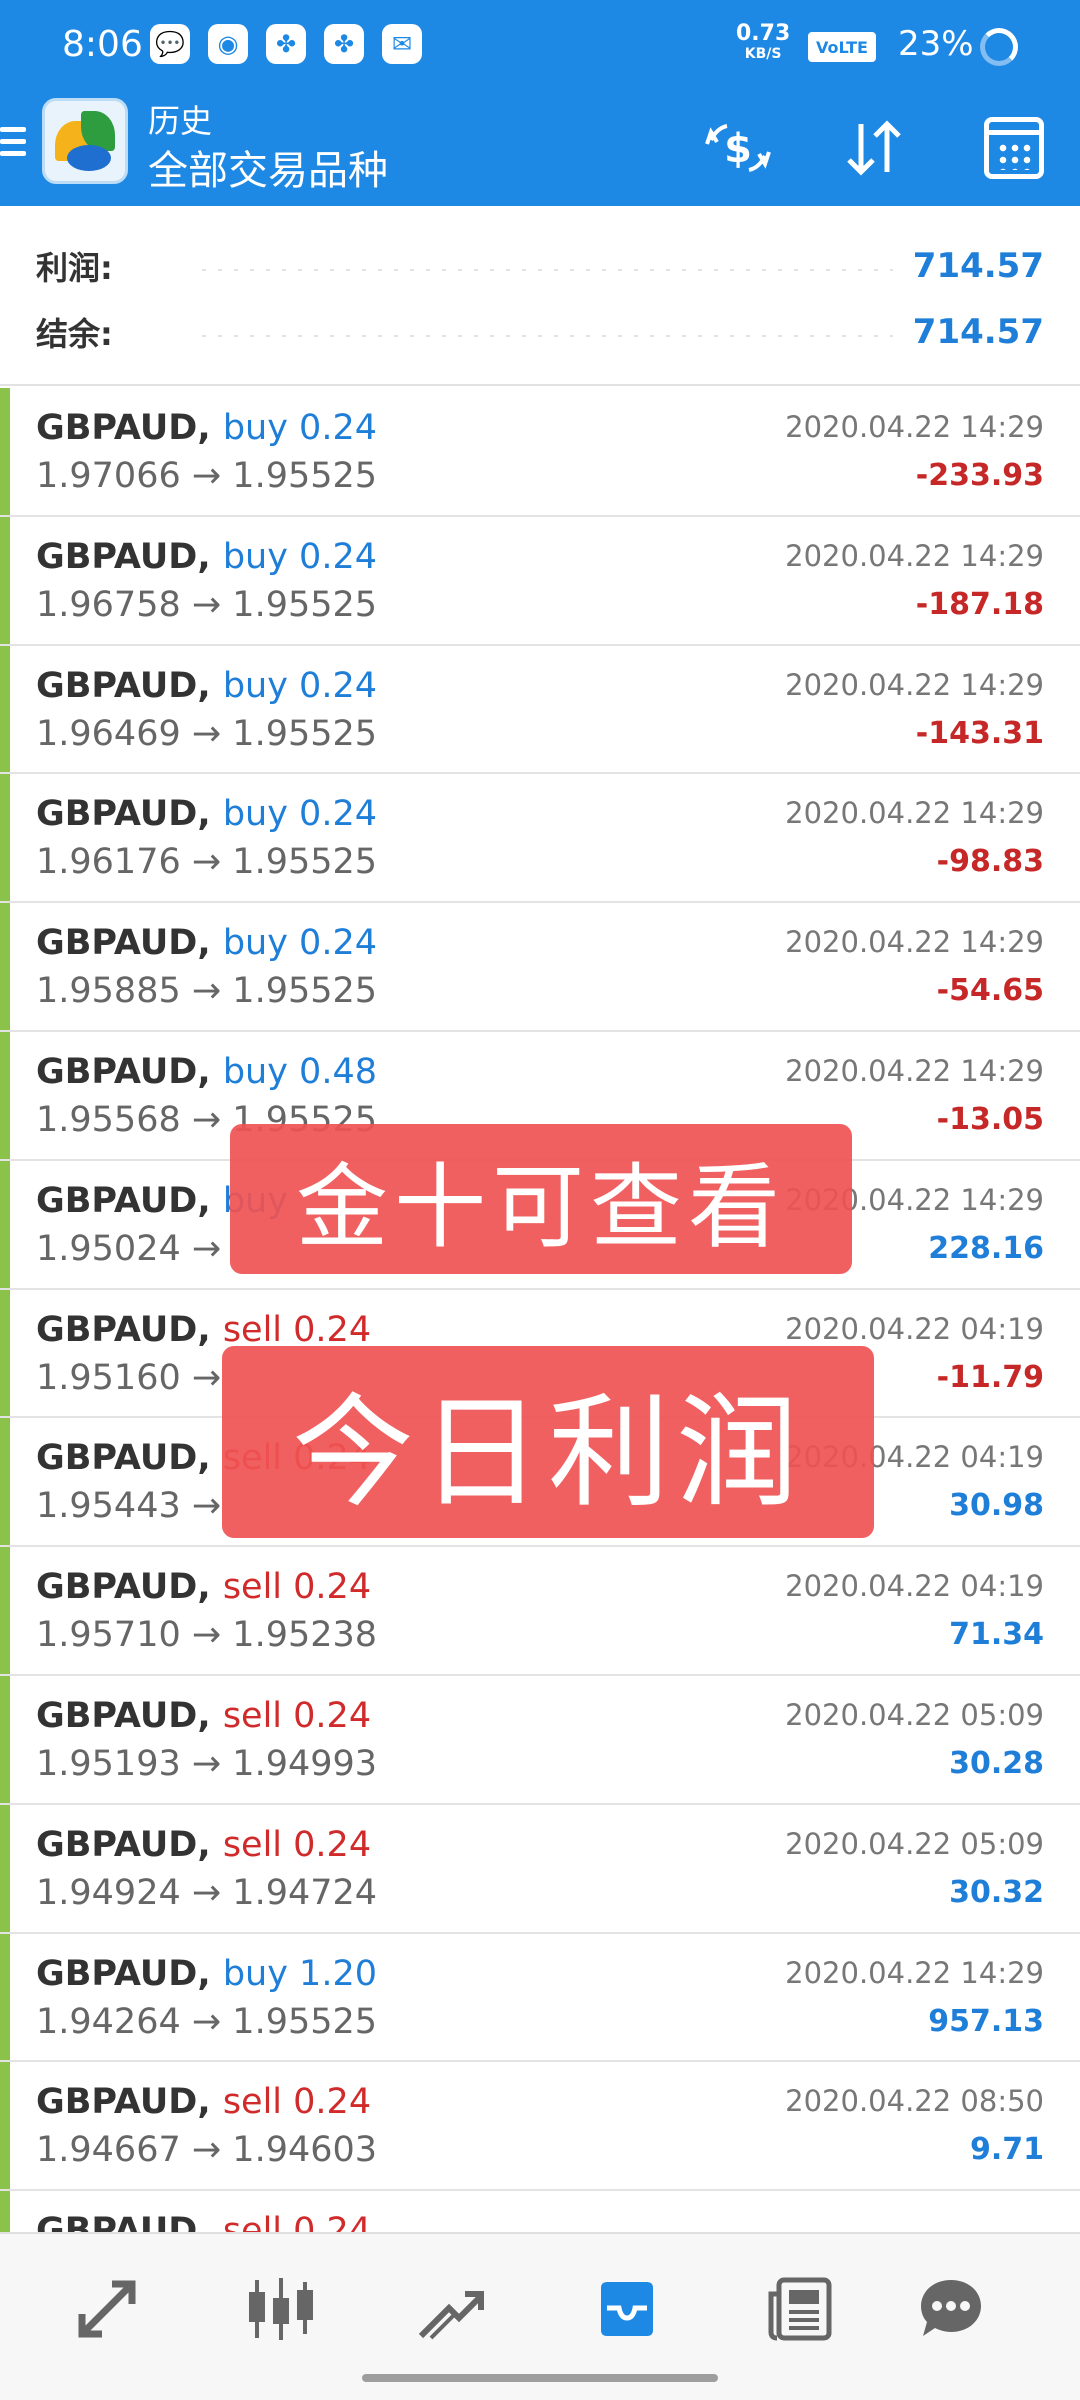 This screenshot has width=1080, height=2400. I want to click on symbol-filter: 全部交易品种, so click(268, 167).